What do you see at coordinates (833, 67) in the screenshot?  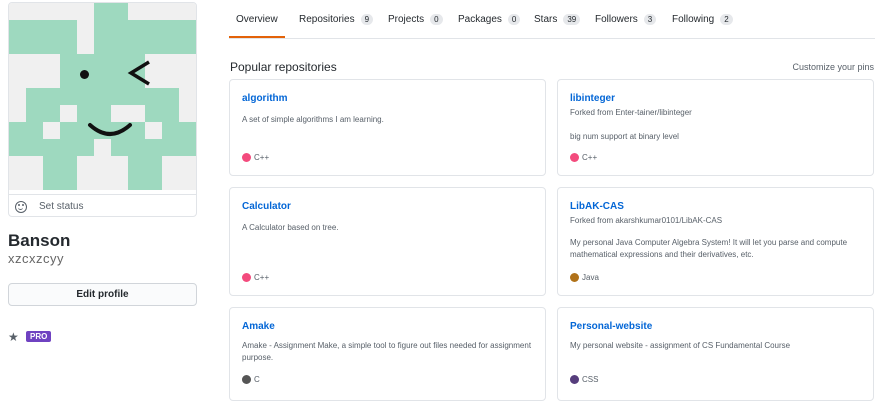 I see `customize-pins-link: Customize your pins` at bounding box center [833, 67].